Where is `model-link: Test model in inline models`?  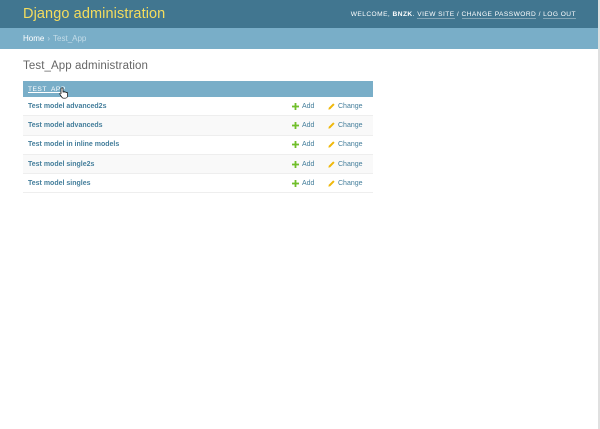 model-link: Test model in inline models is located at coordinates (198, 144).